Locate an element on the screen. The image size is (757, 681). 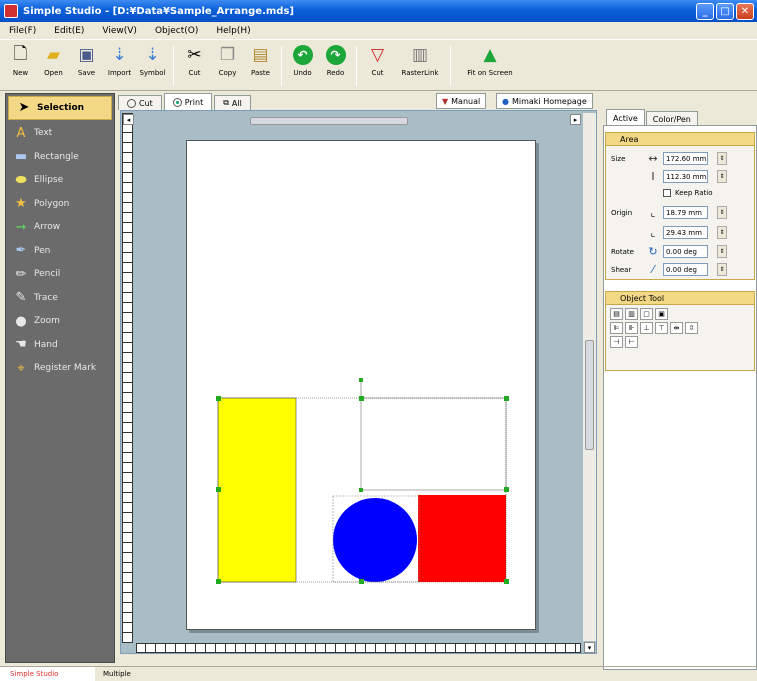
status-selection: Multiple is located at coordinates (117, 674).